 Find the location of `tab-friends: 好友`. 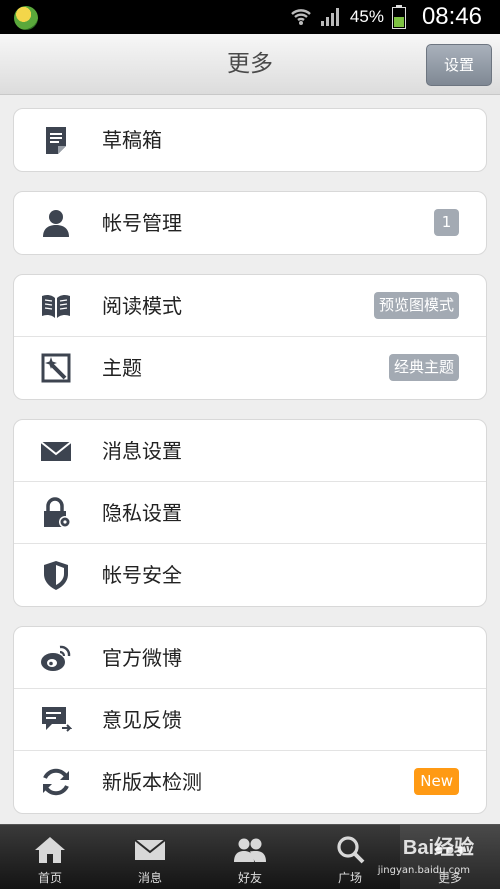

tab-friends: 好友 is located at coordinates (250, 857).